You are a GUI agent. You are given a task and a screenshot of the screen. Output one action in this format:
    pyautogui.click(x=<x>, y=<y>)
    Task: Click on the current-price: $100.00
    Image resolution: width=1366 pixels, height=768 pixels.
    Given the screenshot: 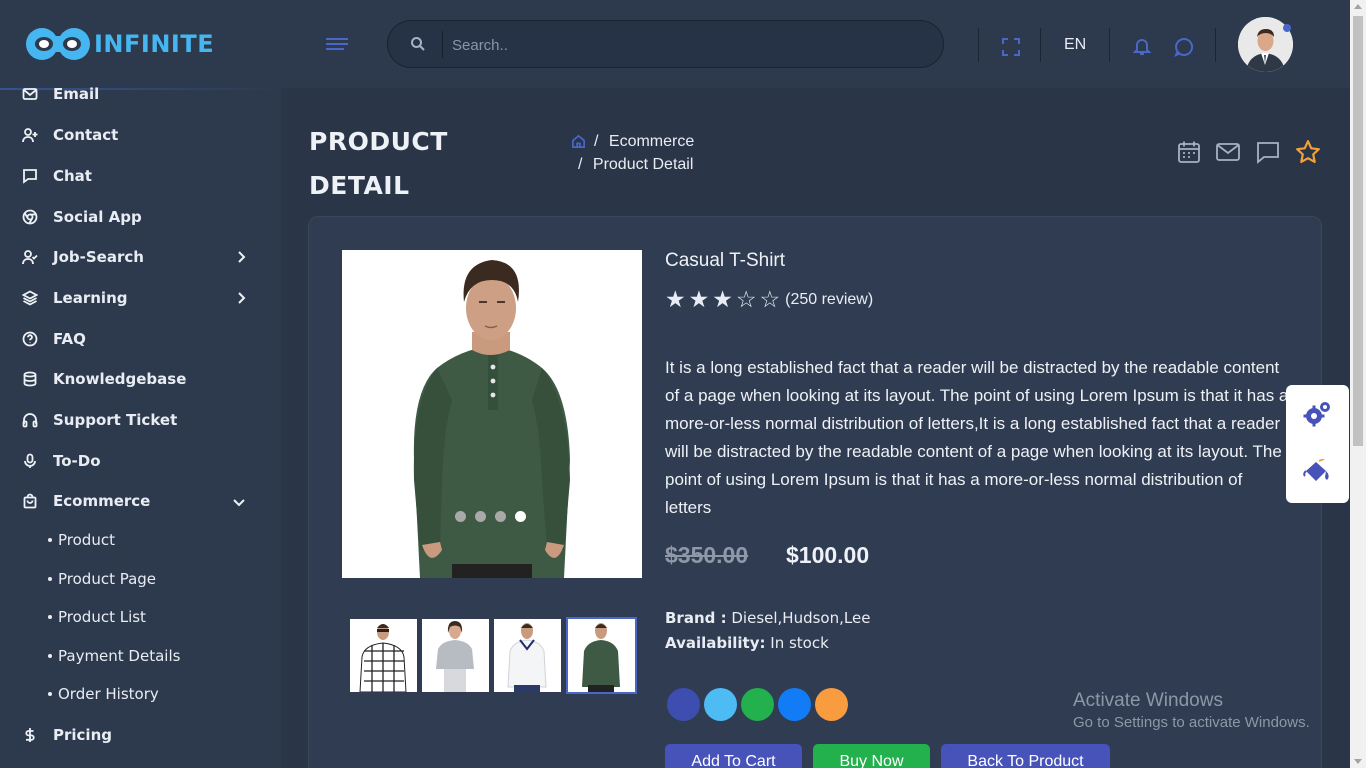 What is the action you would take?
    pyautogui.click(x=828, y=555)
    